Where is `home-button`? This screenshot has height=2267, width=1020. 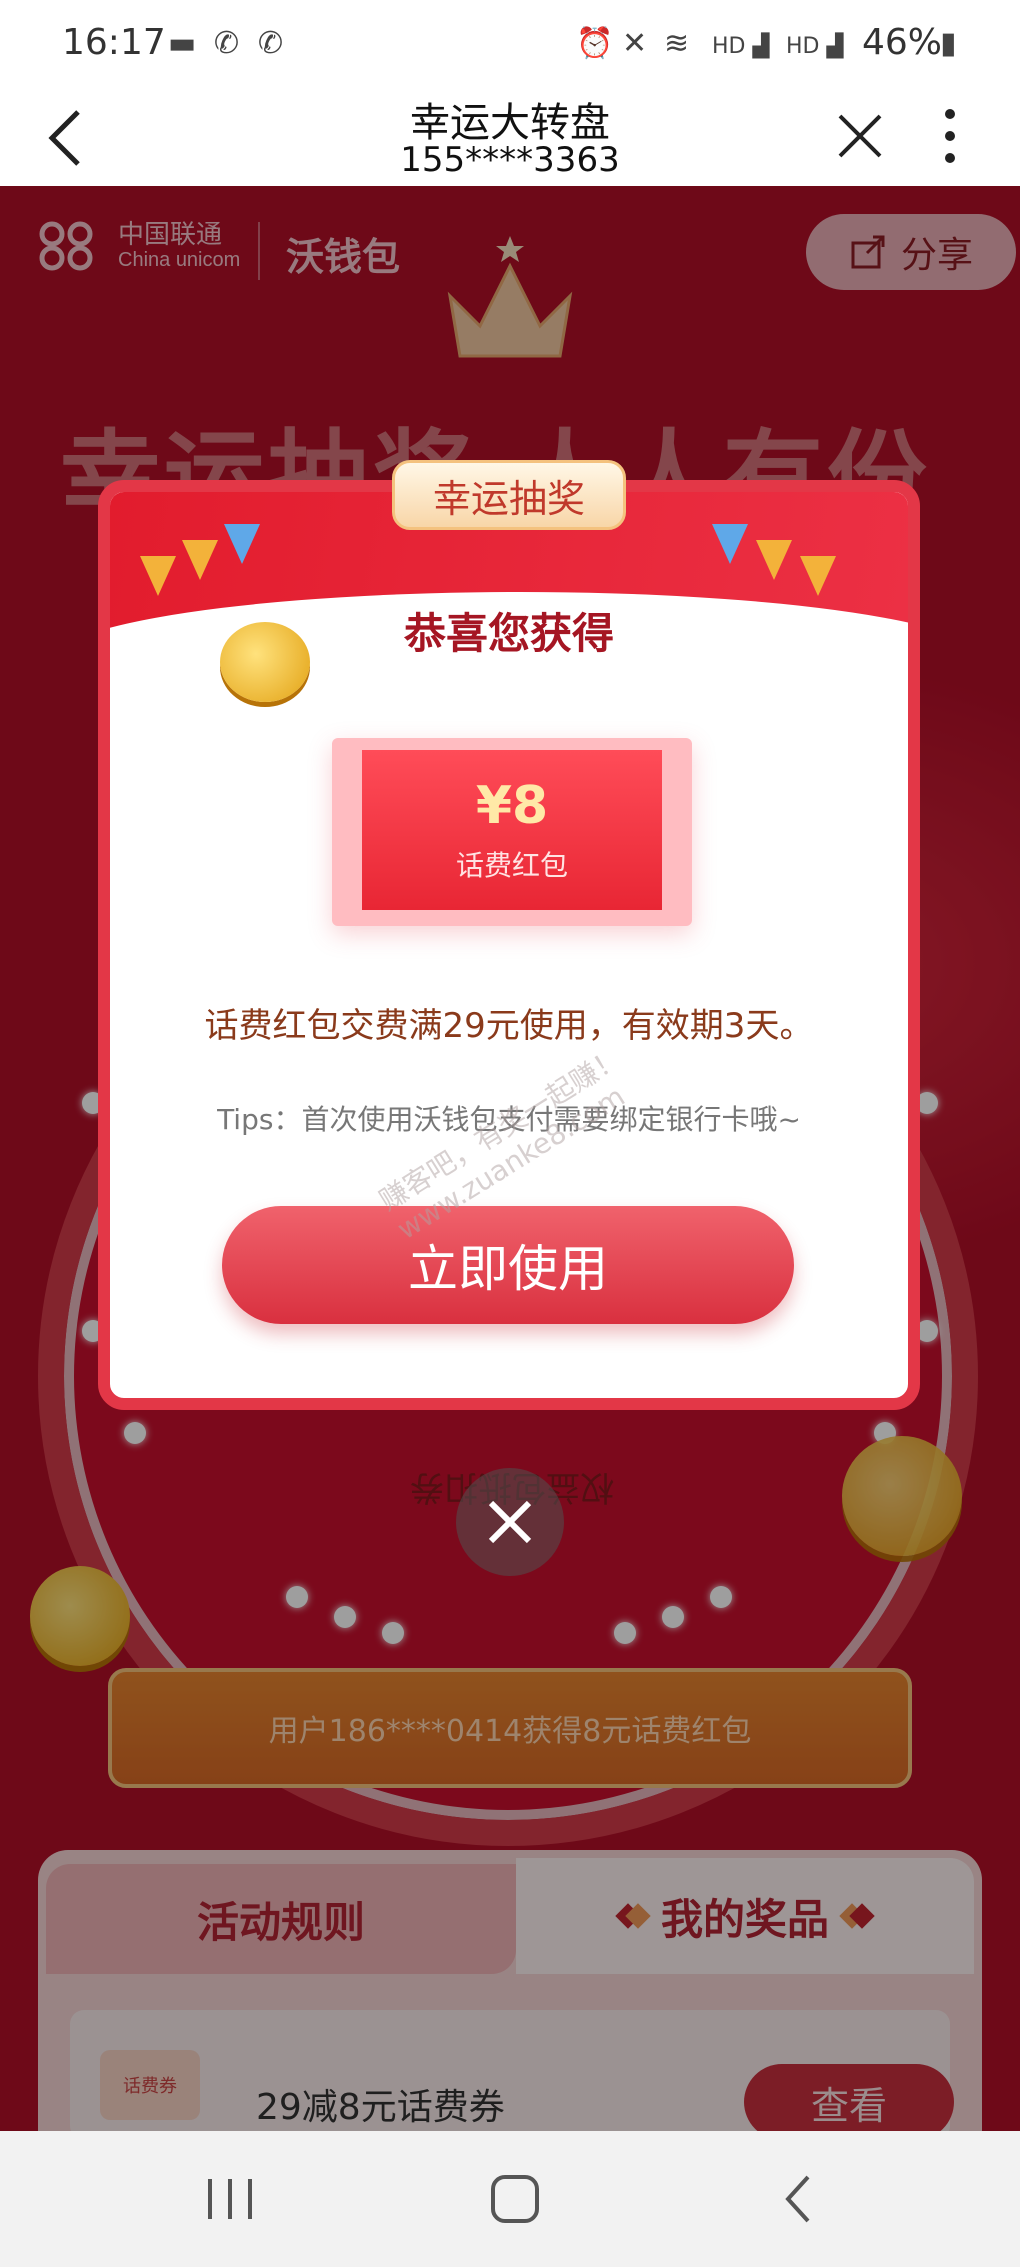
home-button is located at coordinates (515, 2199).